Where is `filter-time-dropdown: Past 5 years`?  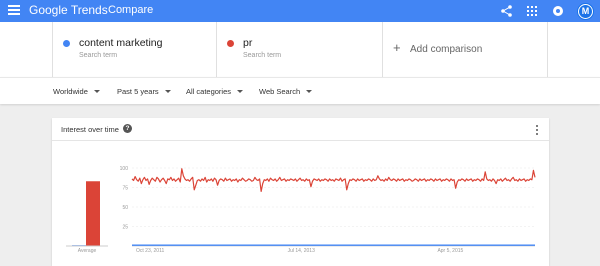
filter-time-dropdown: Past 5 years is located at coordinates (144, 91).